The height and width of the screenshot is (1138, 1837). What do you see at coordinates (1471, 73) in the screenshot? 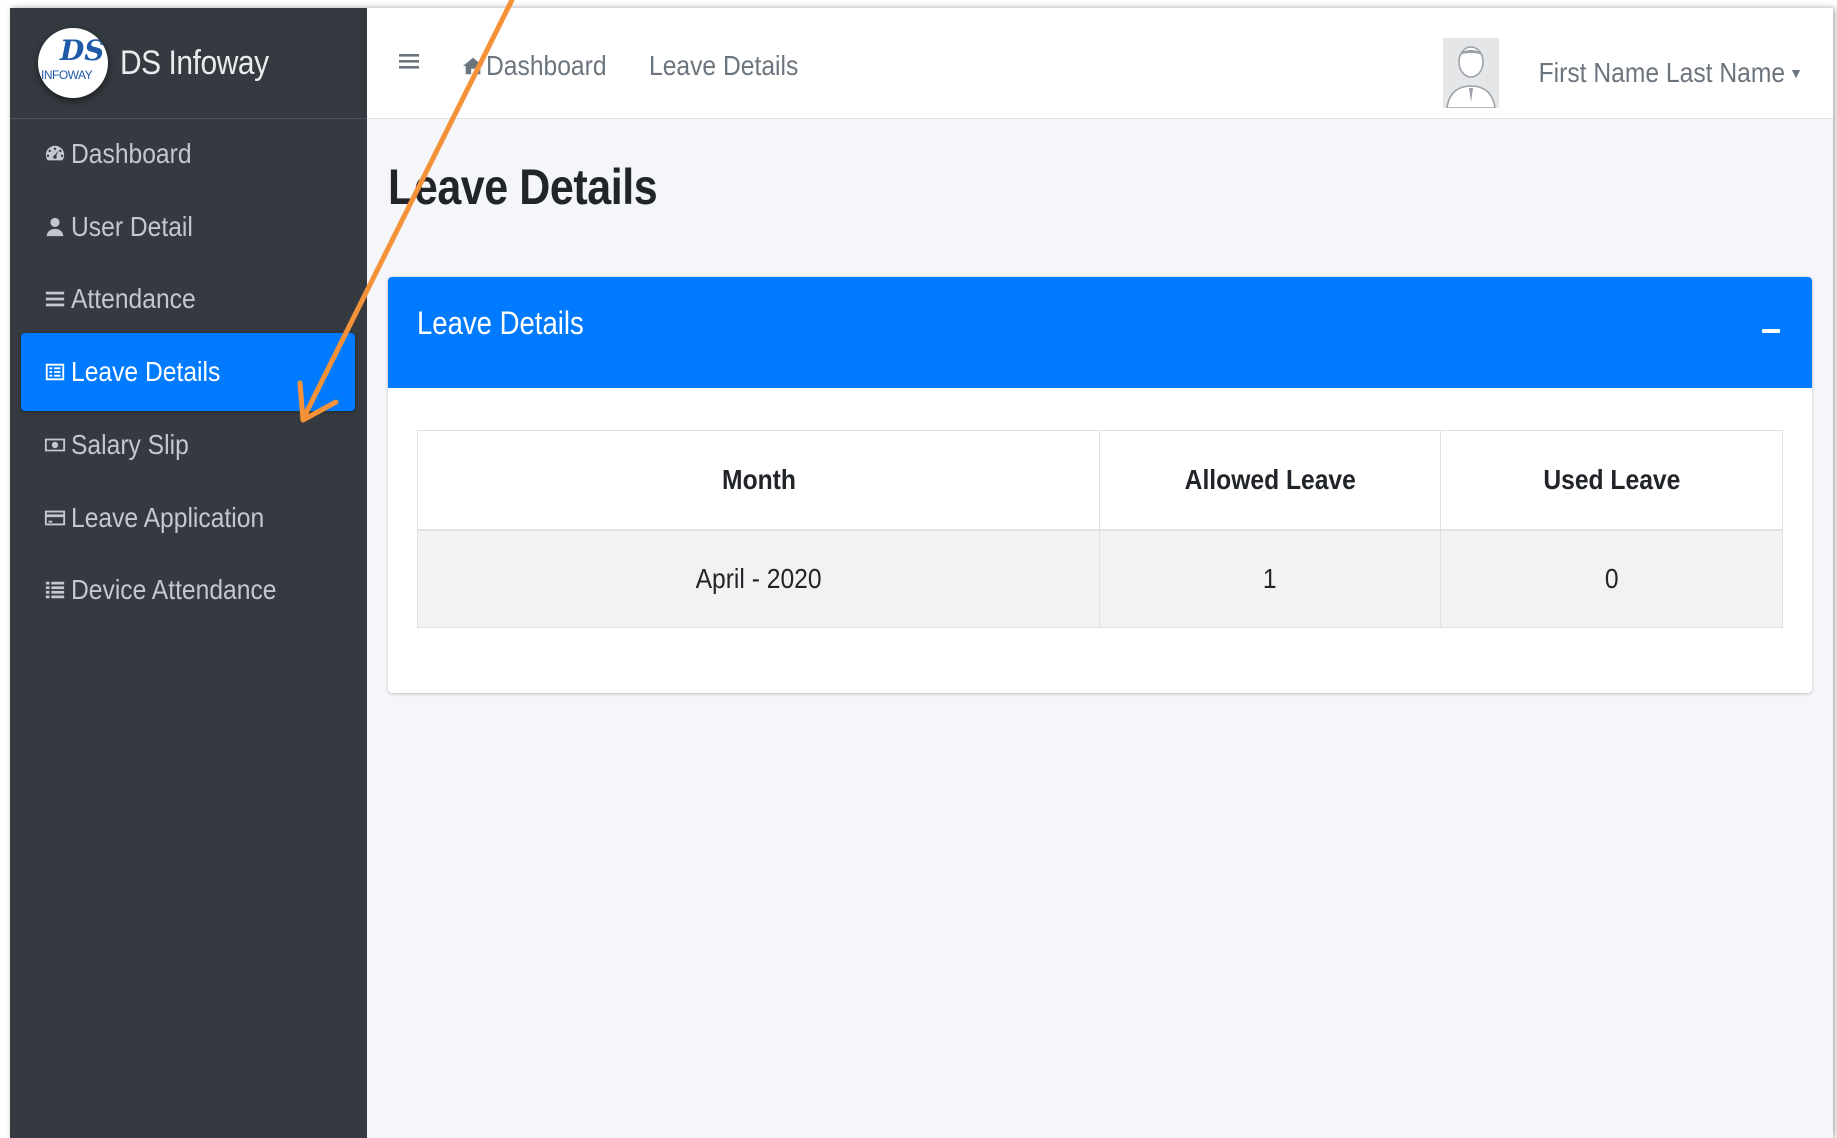
I see `avatar` at bounding box center [1471, 73].